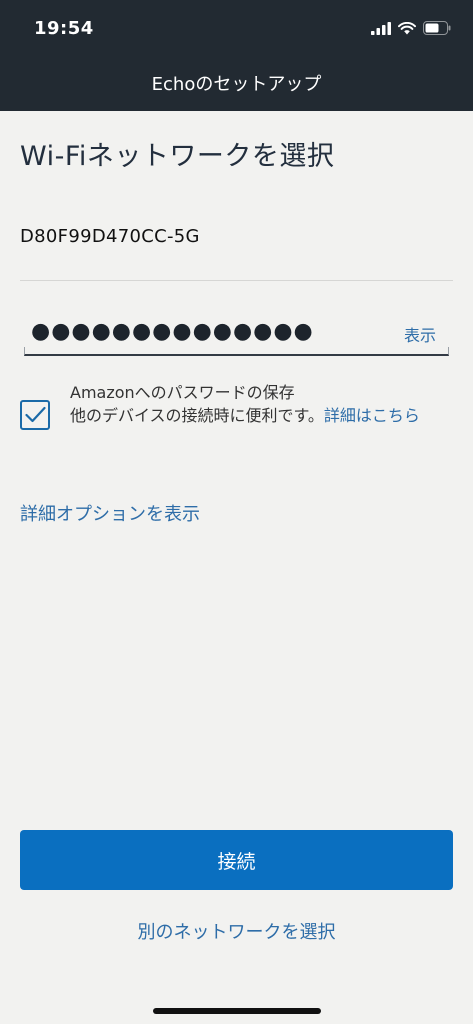 Image resolution: width=473 pixels, height=1024 pixels. Describe the element at coordinates (236, 84) in the screenshot. I see `nav-title: Echoのセットアップ` at that location.